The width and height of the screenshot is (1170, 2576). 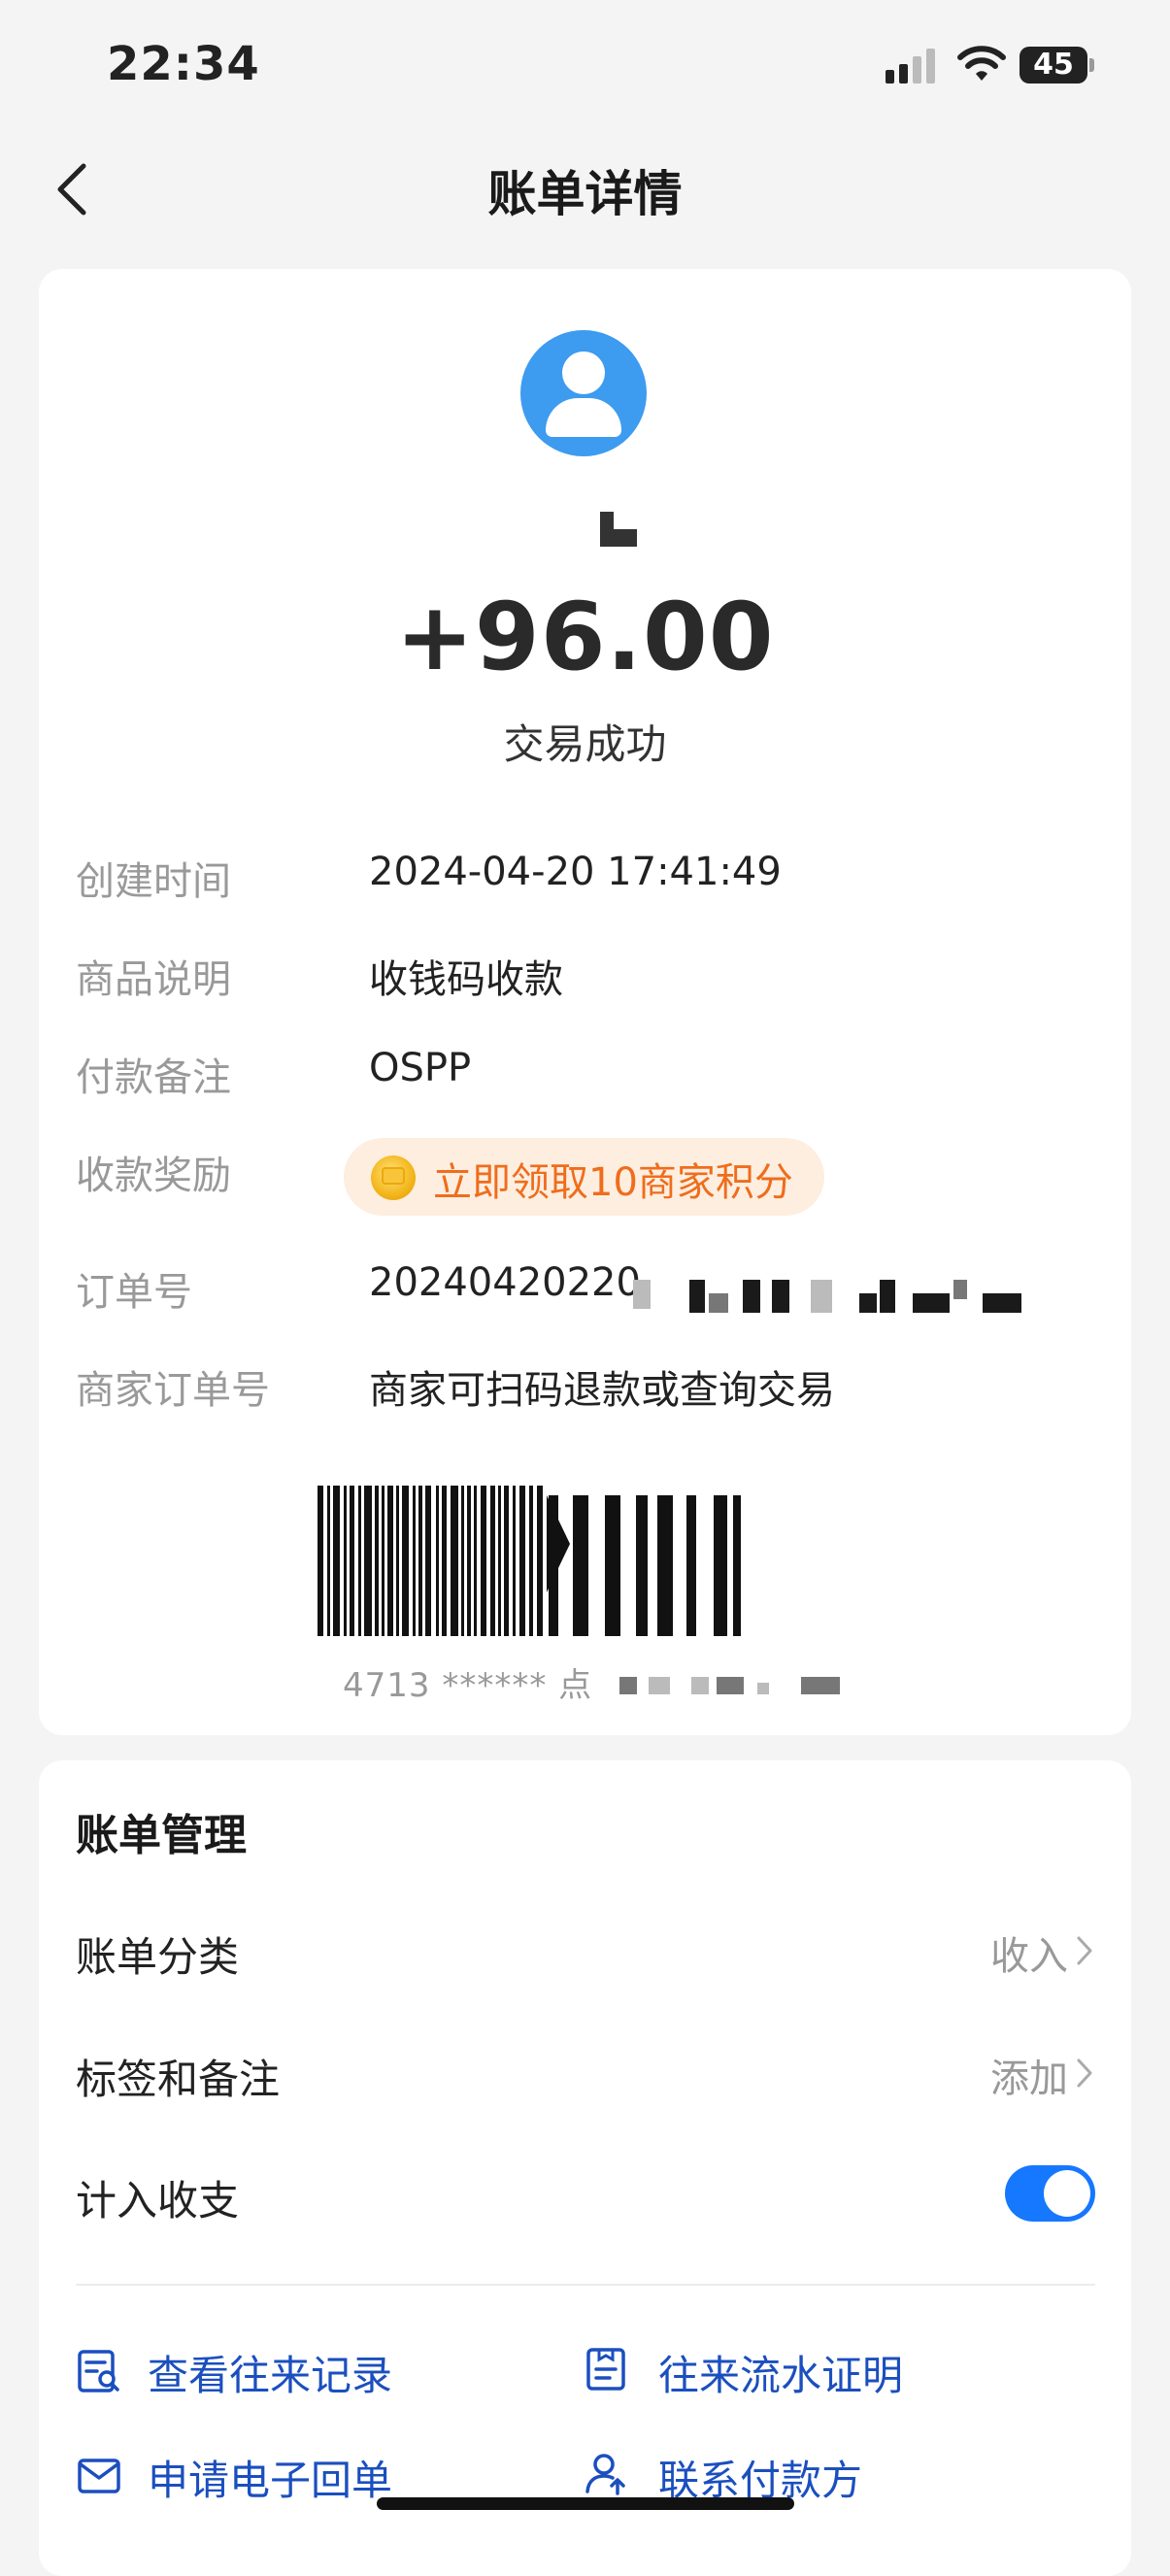 What do you see at coordinates (563, 1564) in the screenshot?
I see `merchant-barcode` at bounding box center [563, 1564].